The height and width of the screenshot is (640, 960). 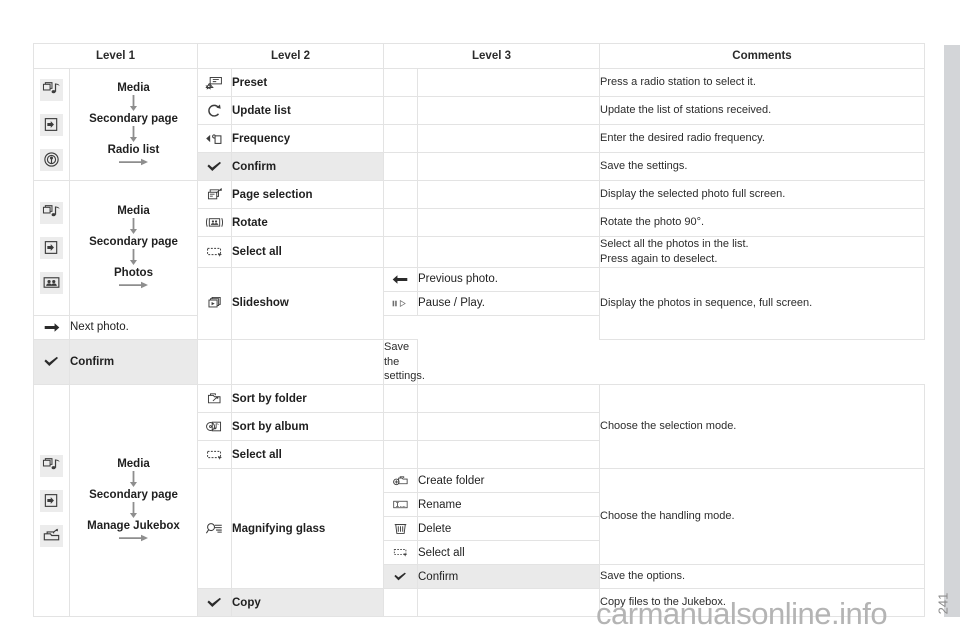 I want to click on level3-icon-rename, so click(x=400, y=505).